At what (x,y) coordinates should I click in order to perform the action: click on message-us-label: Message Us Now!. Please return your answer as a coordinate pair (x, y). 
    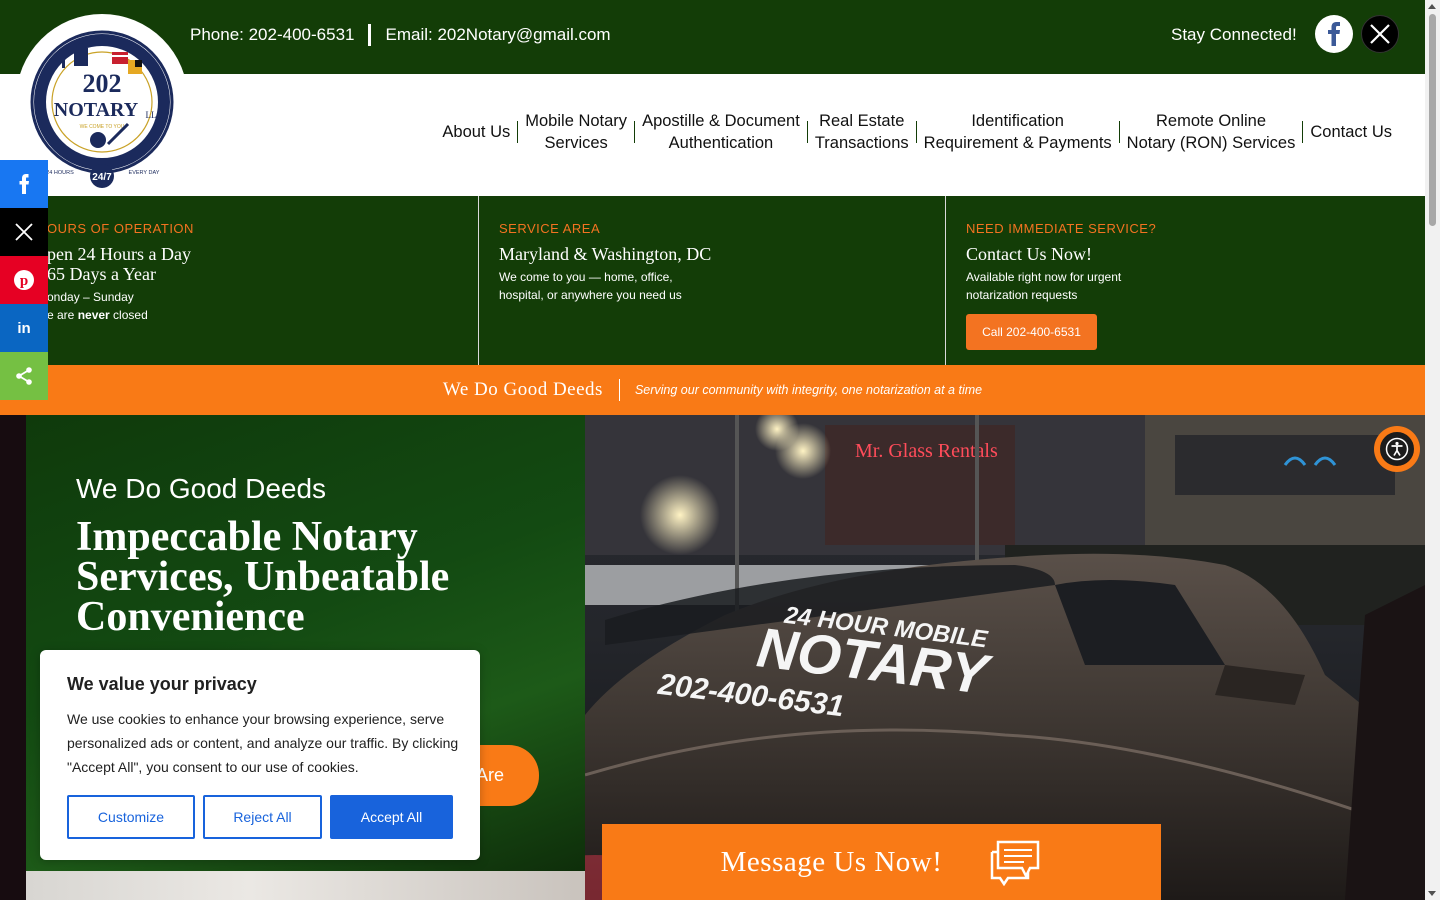
    Looking at the image, I should click on (831, 861).